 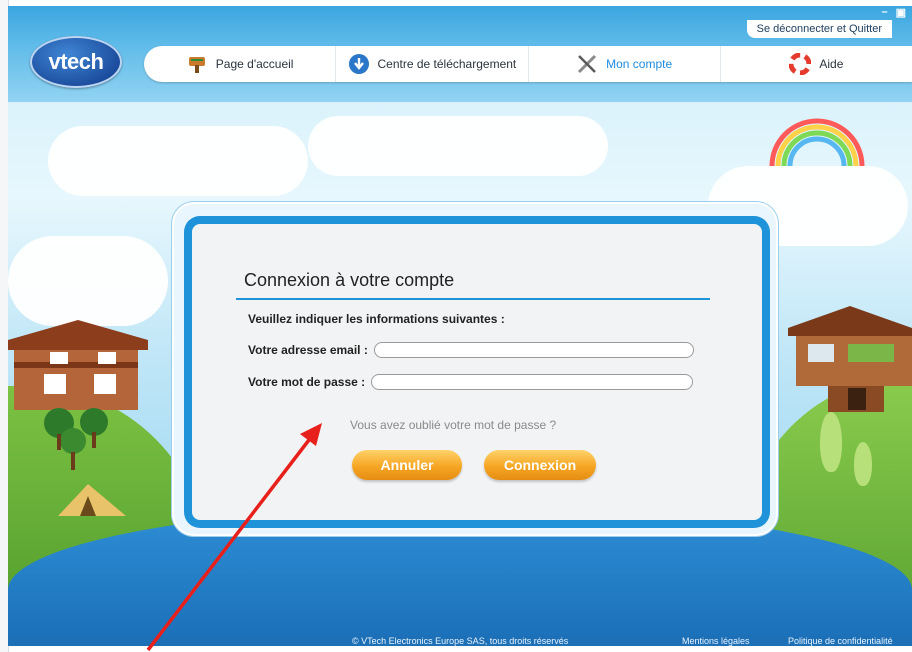 I want to click on password-row: Votre mot de passe :, so click(x=471, y=382).